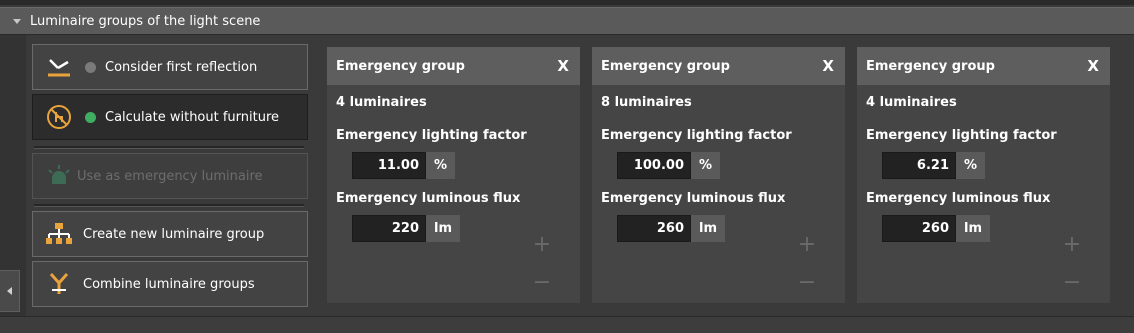 This screenshot has height=333, width=1134. What do you see at coordinates (59, 117) in the screenshot?
I see `no-furniture-icon` at bounding box center [59, 117].